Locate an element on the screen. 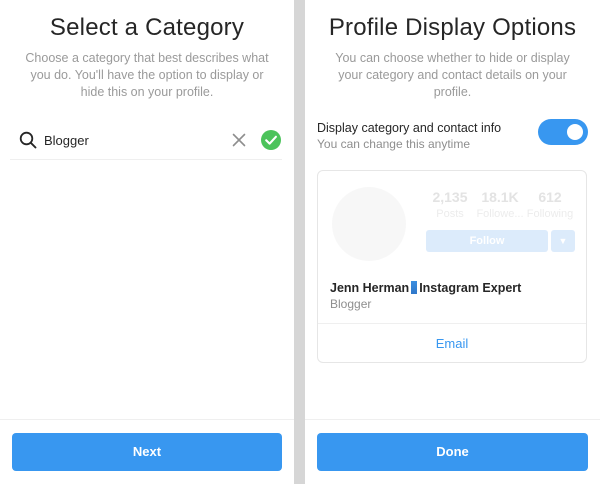 The height and width of the screenshot is (484, 600). posts-stat: 2,135 Posts is located at coordinates (450, 204).